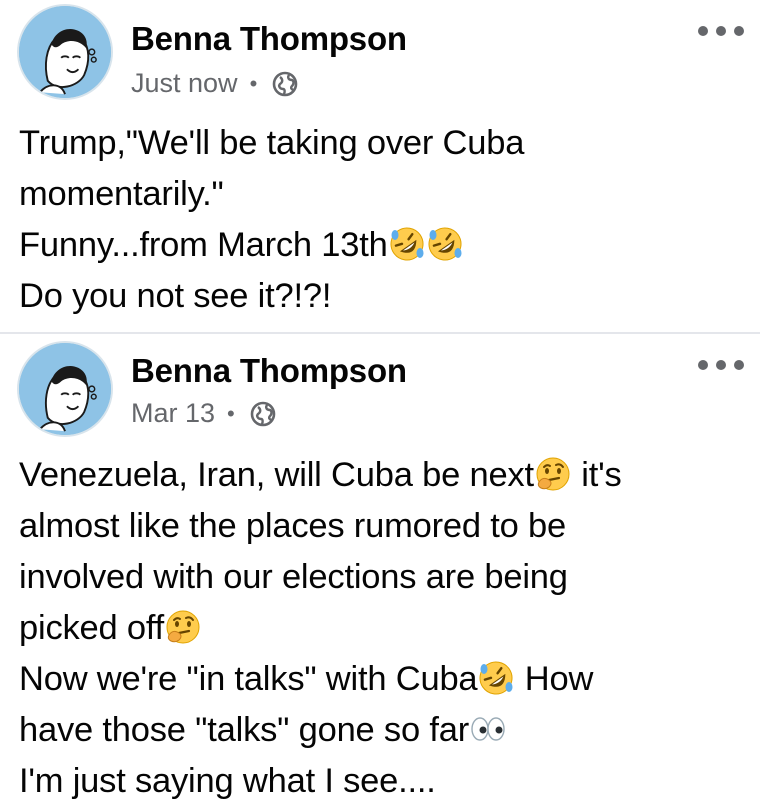  I want to click on post-text-segment: have those "talks" gone so far, so click(244, 730).